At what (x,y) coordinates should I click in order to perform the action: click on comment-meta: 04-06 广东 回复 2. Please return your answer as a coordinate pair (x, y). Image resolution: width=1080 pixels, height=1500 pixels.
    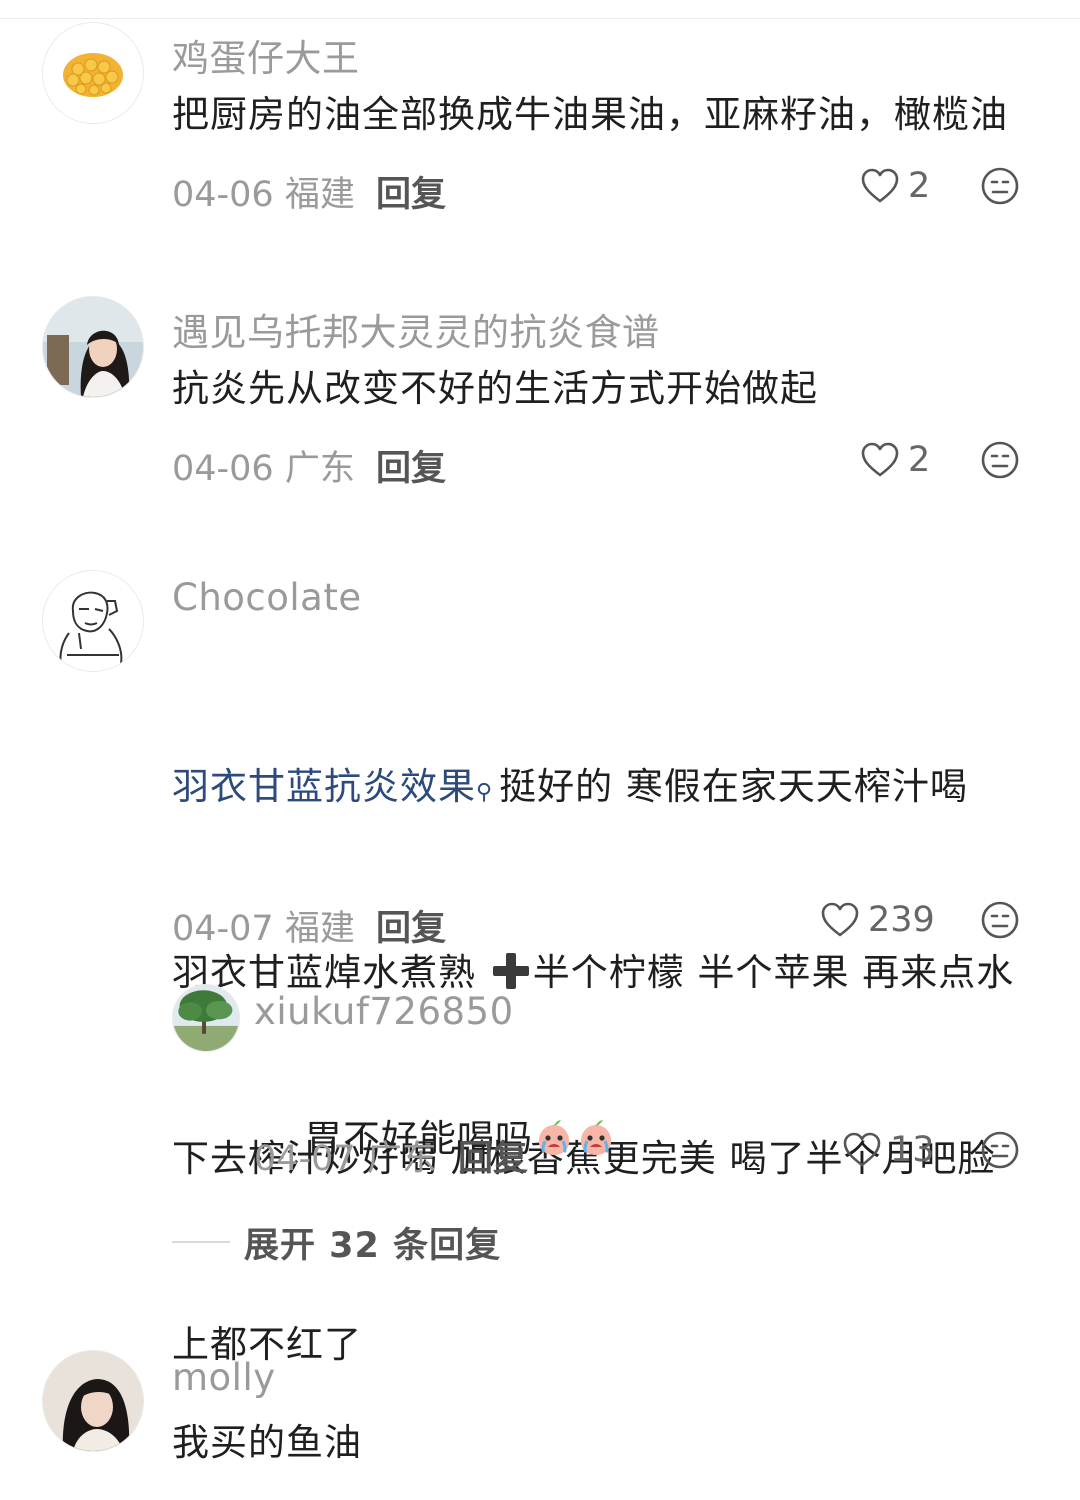
    Looking at the image, I should click on (602, 462).